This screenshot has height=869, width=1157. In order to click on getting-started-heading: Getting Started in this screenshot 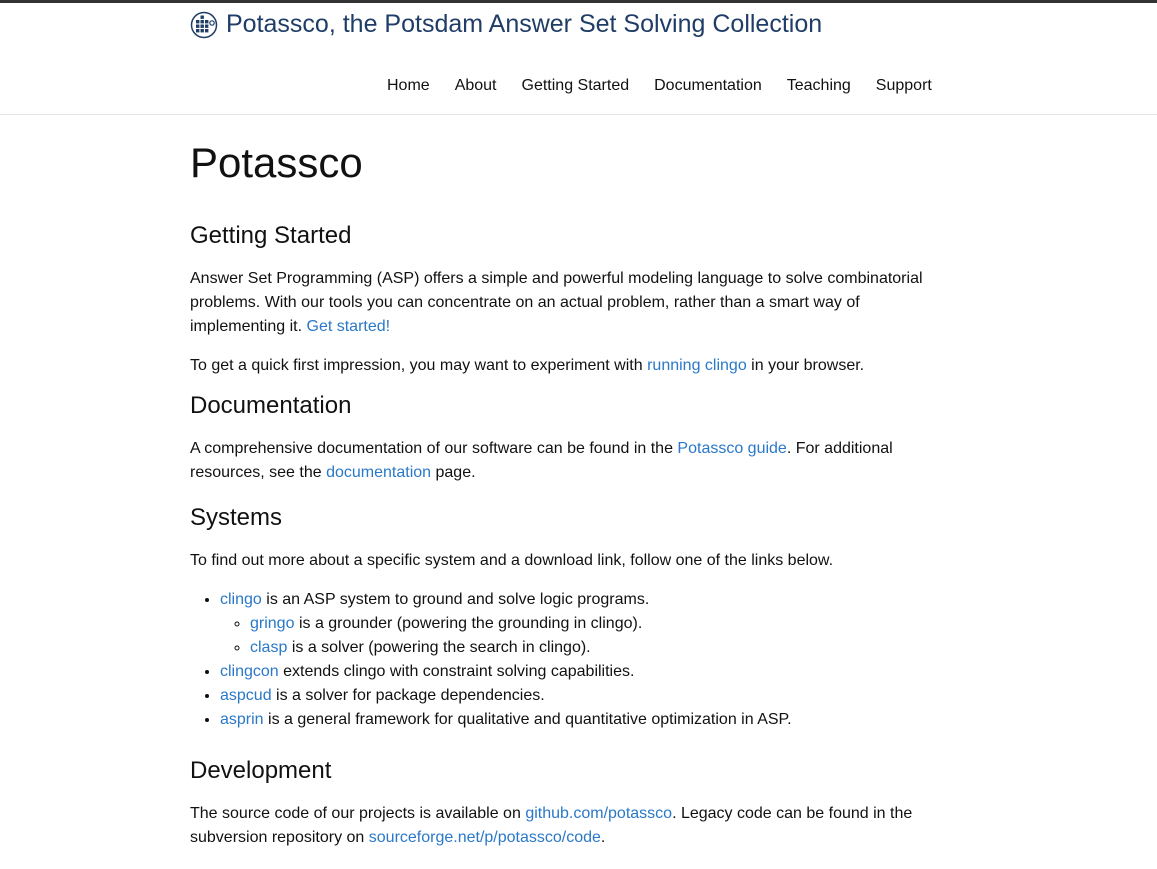, I will do `click(271, 235)`.